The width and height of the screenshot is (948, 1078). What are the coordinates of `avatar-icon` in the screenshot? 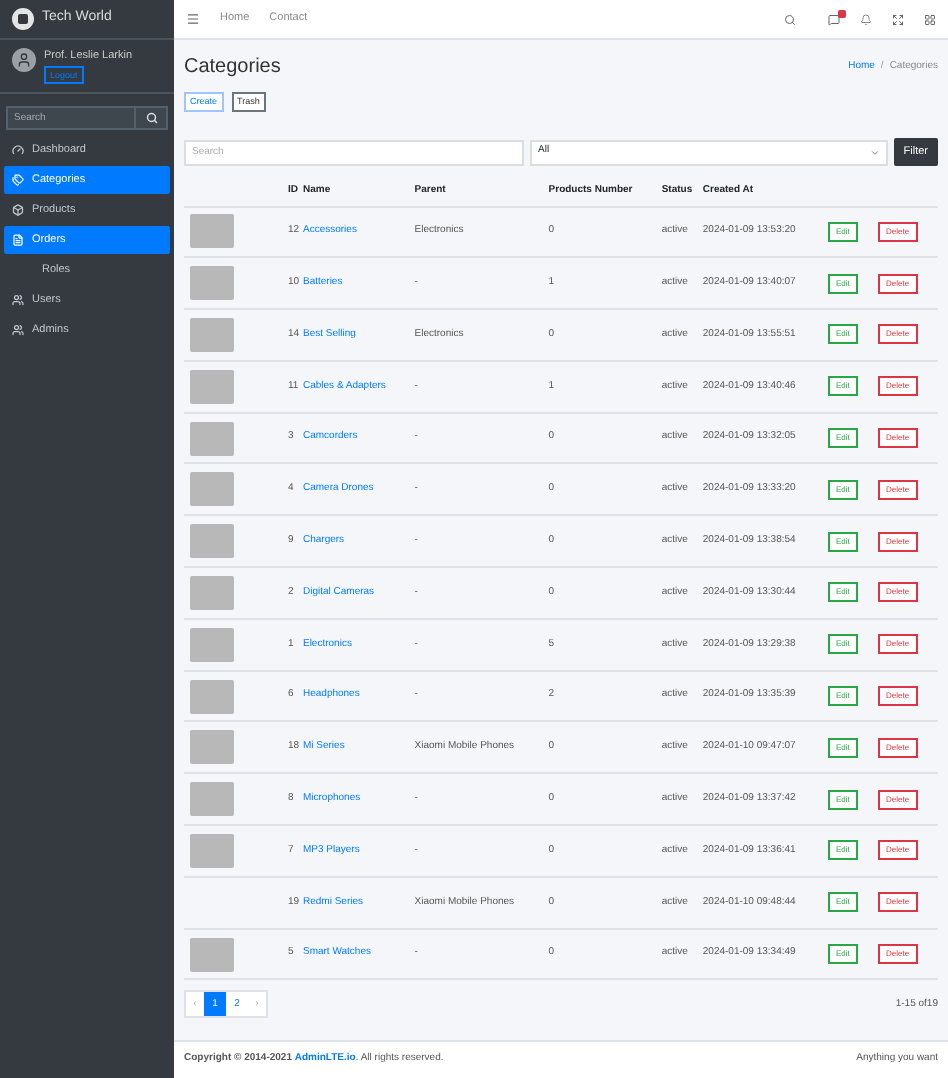 It's located at (24, 60).